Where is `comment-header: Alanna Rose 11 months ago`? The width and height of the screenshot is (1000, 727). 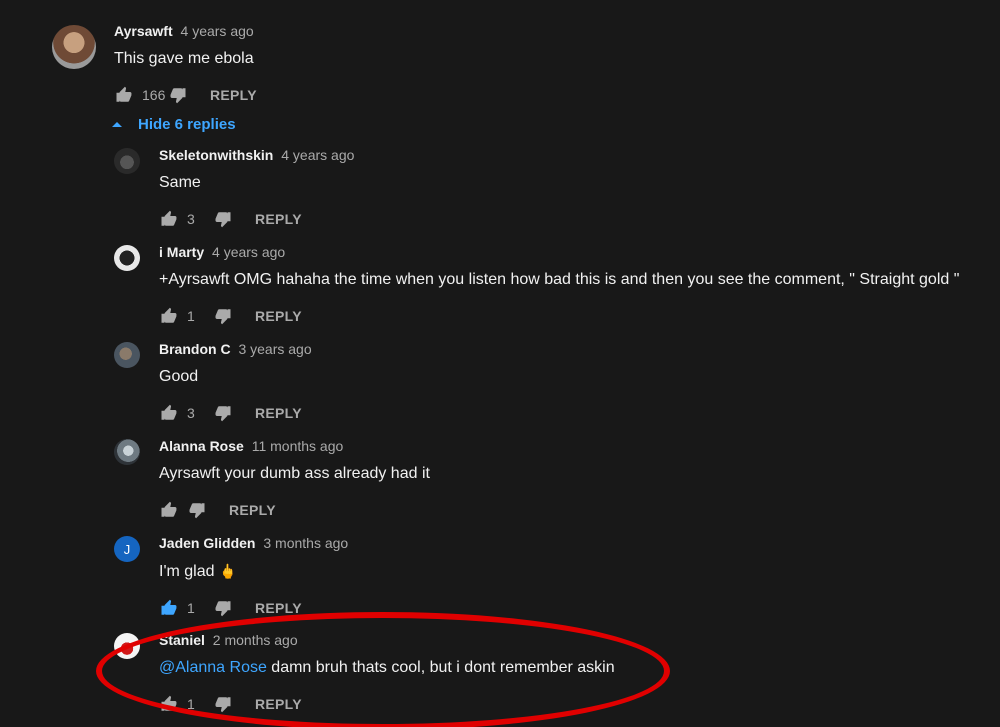 comment-header: Alanna Rose 11 months ago is located at coordinates (579, 446).